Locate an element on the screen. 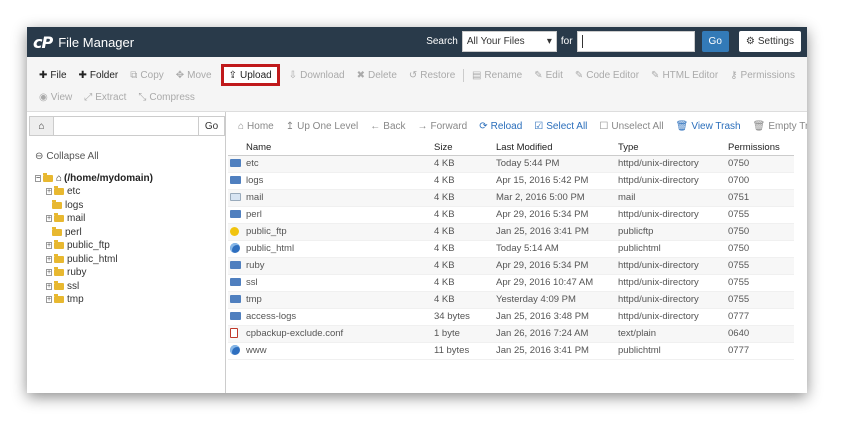 Image resolution: width=841 pixels, height=422 pixels. unselect-all-nav: ☐ Unselect All is located at coordinates (631, 126).